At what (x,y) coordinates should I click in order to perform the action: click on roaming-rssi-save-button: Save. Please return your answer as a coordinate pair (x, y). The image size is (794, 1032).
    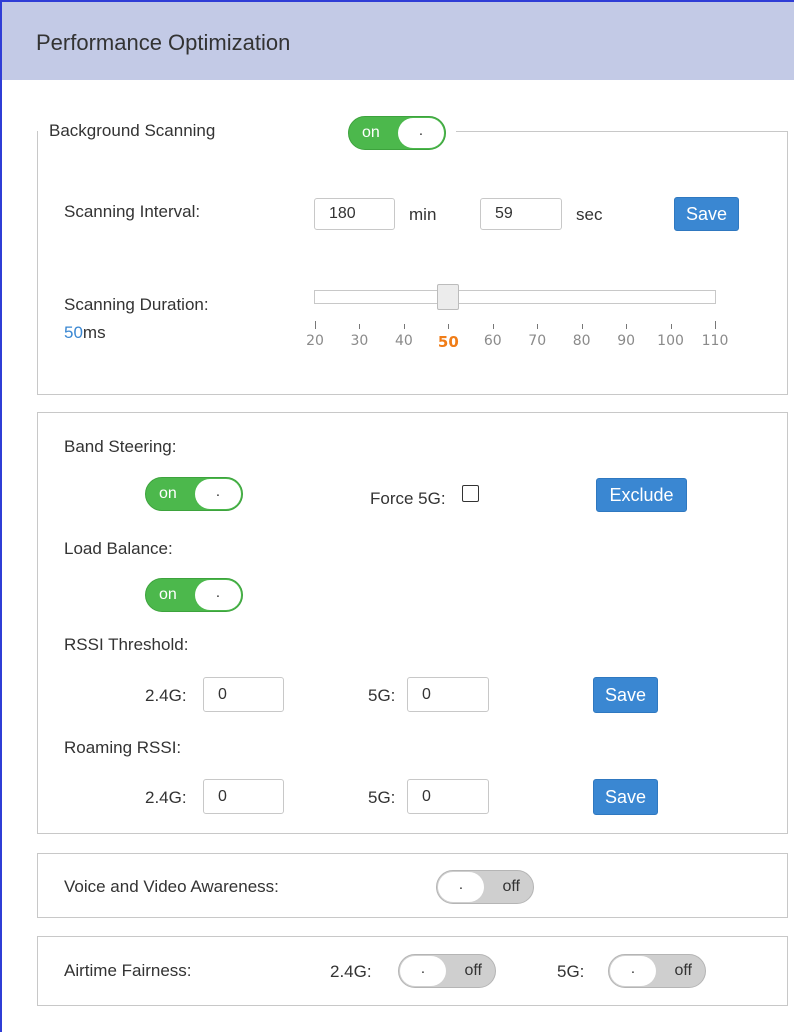
    Looking at the image, I should click on (625, 797).